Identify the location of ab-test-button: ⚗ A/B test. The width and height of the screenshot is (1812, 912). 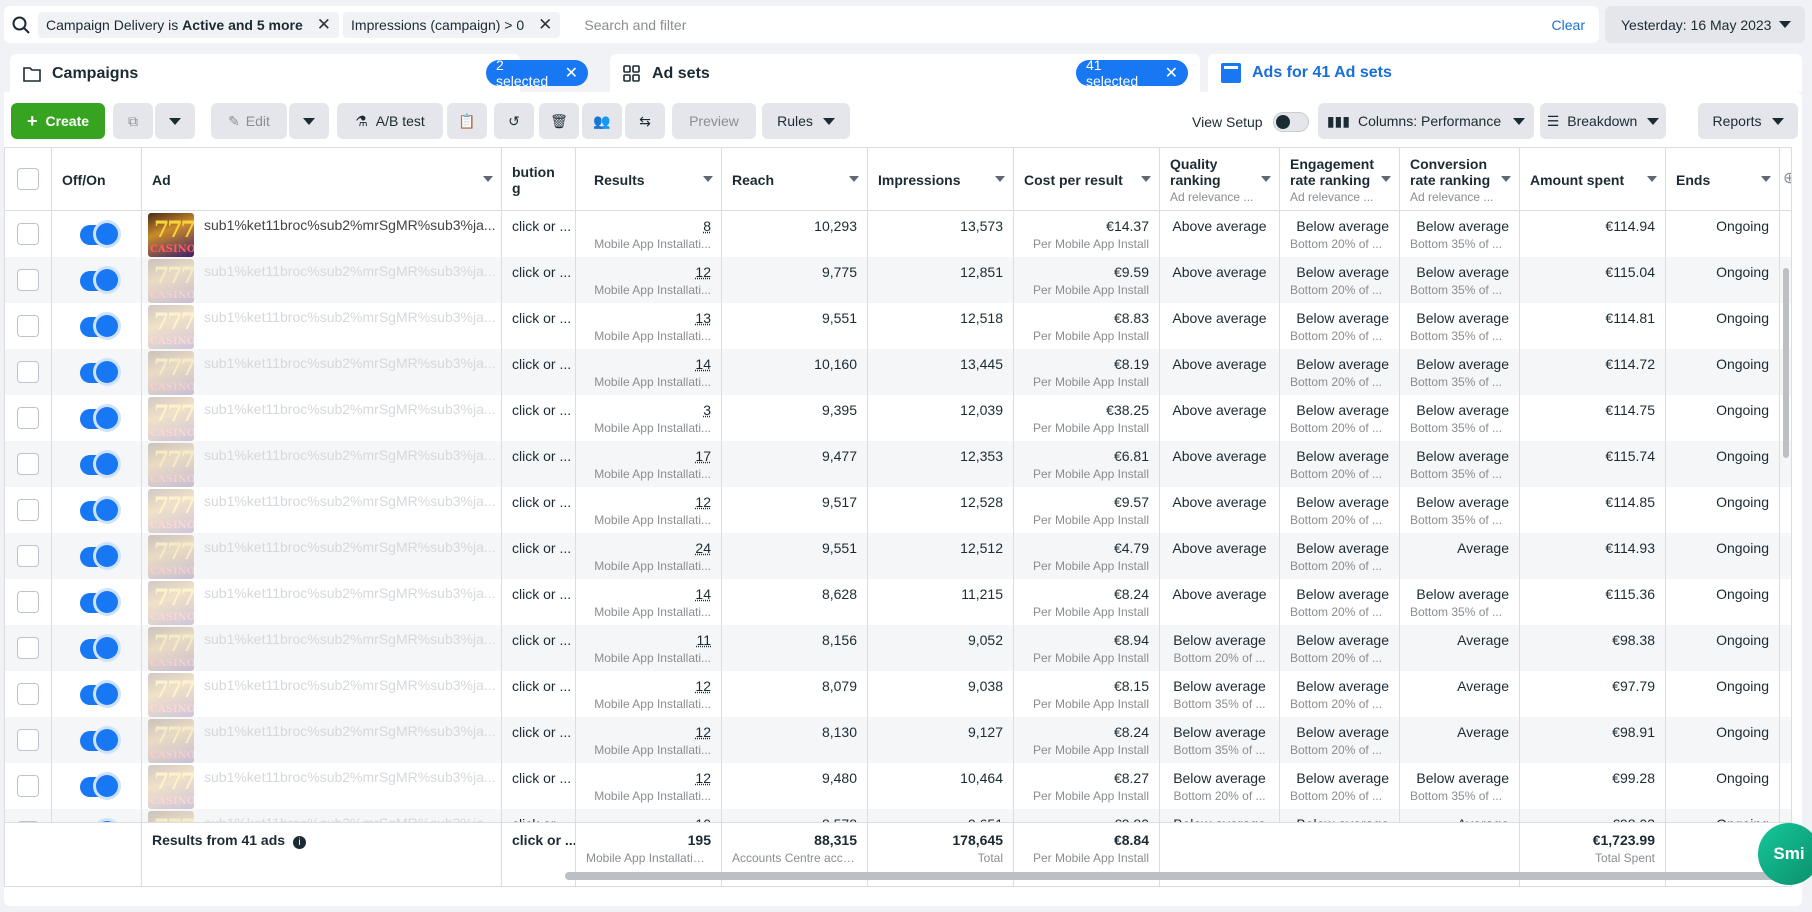
(390, 121).